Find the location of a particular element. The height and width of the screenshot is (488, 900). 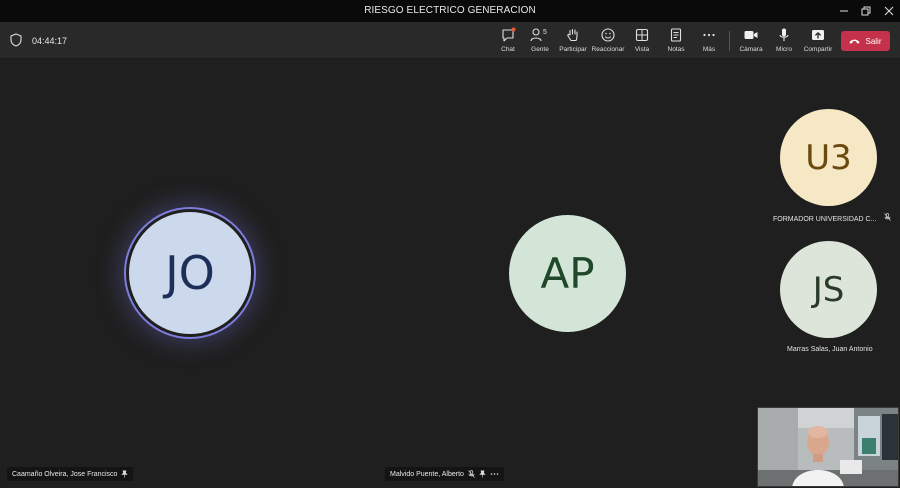

title-bar: RIESGO ELECTRICO GENERACION is located at coordinates (450, 11).